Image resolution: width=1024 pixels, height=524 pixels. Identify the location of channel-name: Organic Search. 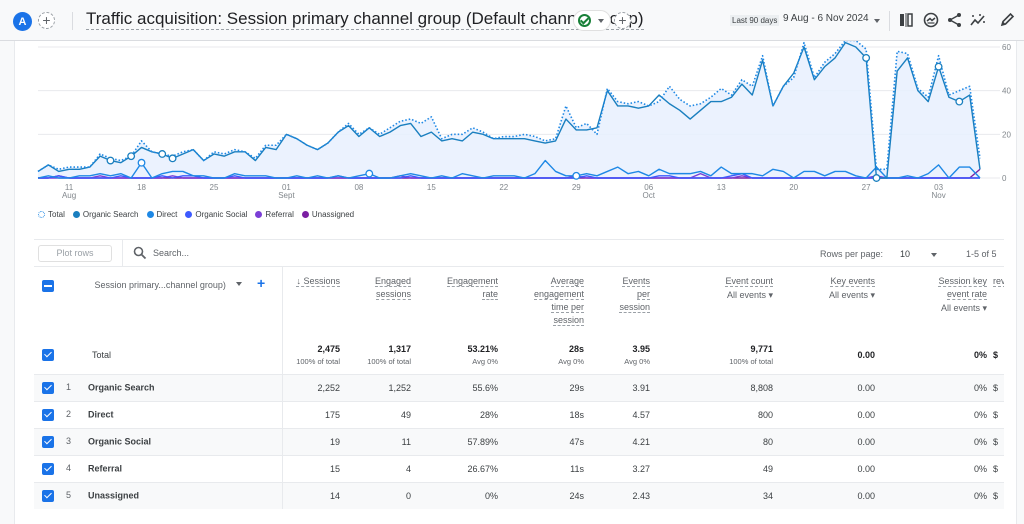
(121, 387).